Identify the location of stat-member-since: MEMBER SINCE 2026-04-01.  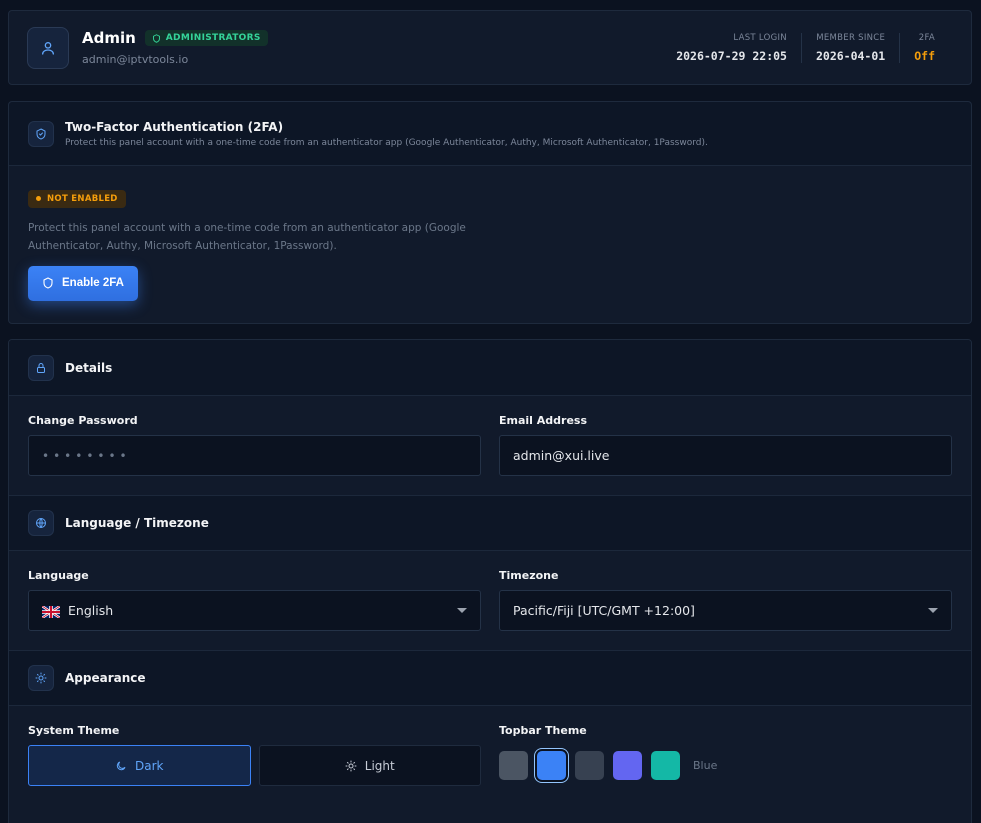
(849, 47).